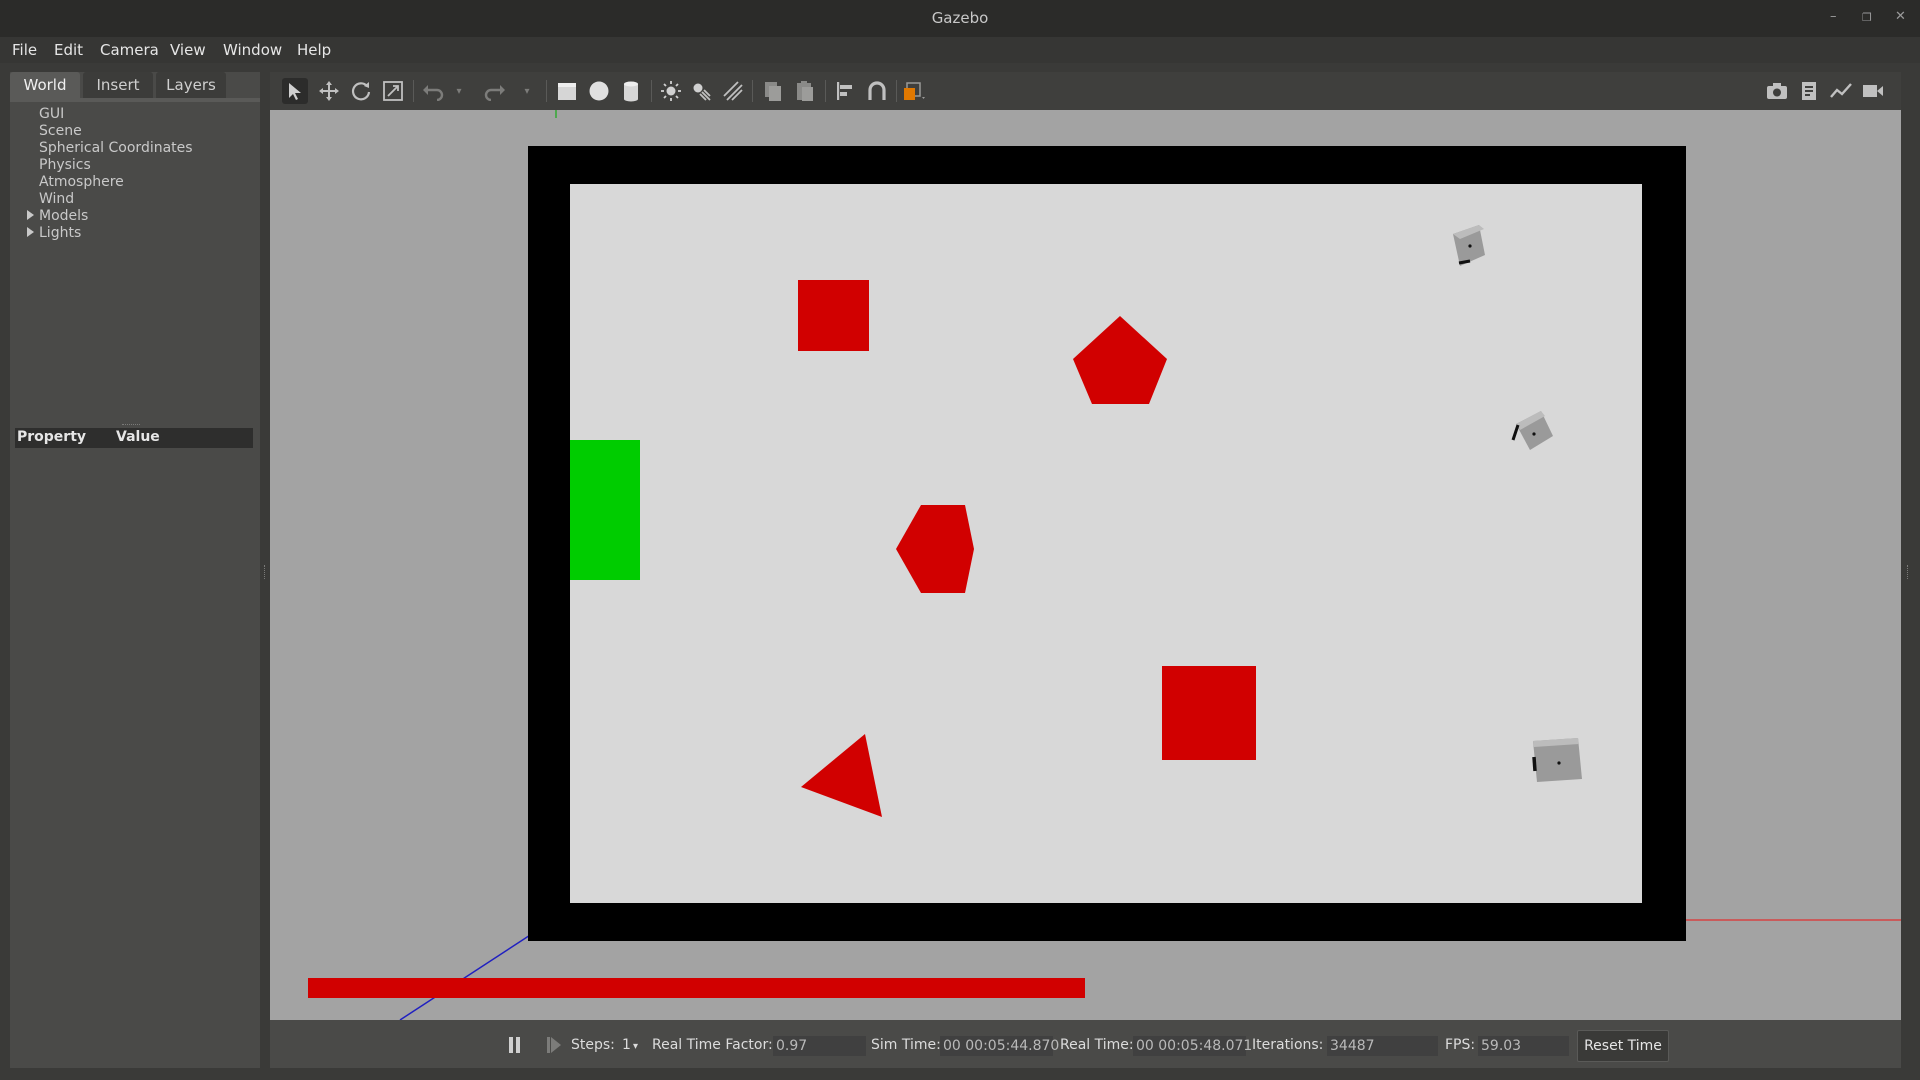 Image resolution: width=1920 pixels, height=1080 pixels. What do you see at coordinates (188, 50) in the screenshot?
I see `menu-view: View` at bounding box center [188, 50].